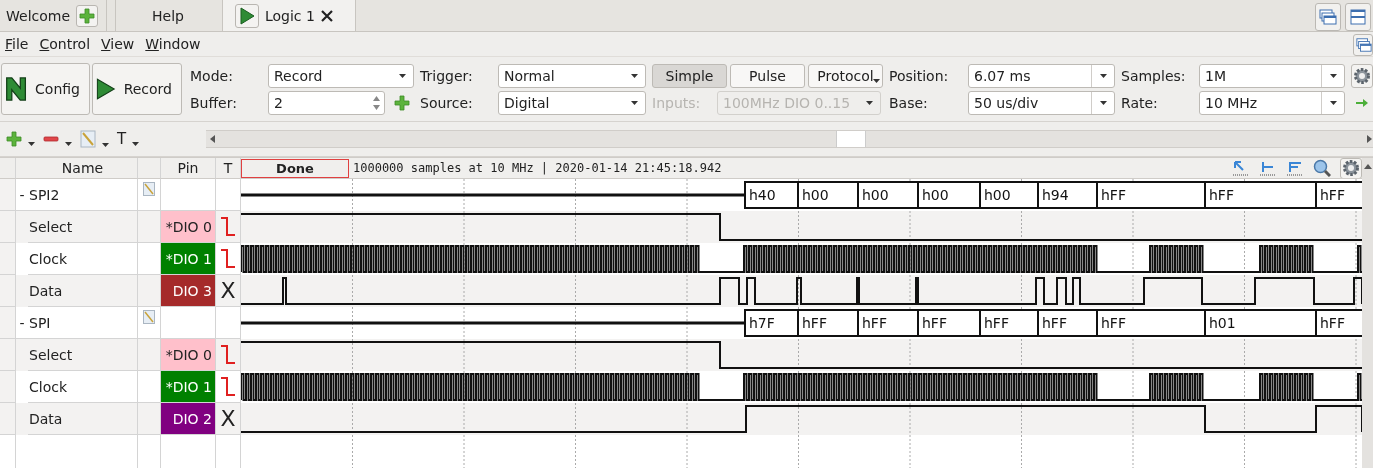 The height and width of the screenshot is (468, 1373). Describe the element at coordinates (762, 323) in the screenshot. I see `bus-value: h7F` at that location.